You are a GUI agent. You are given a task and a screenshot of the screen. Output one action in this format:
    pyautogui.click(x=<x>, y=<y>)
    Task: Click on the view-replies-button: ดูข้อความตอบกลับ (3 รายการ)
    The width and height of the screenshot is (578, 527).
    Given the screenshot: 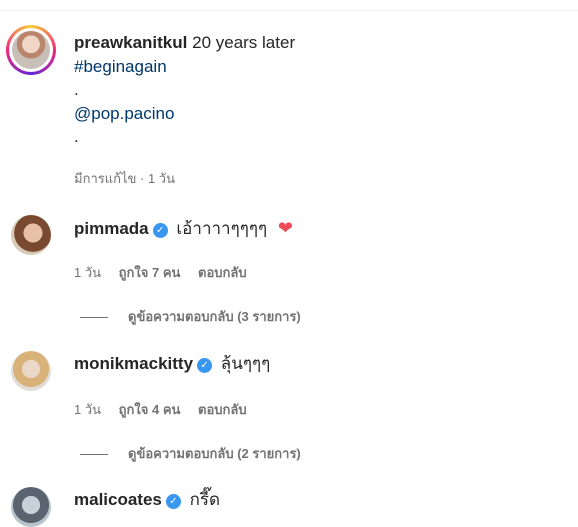 What is the action you would take?
    pyautogui.click(x=190, y=316)
    